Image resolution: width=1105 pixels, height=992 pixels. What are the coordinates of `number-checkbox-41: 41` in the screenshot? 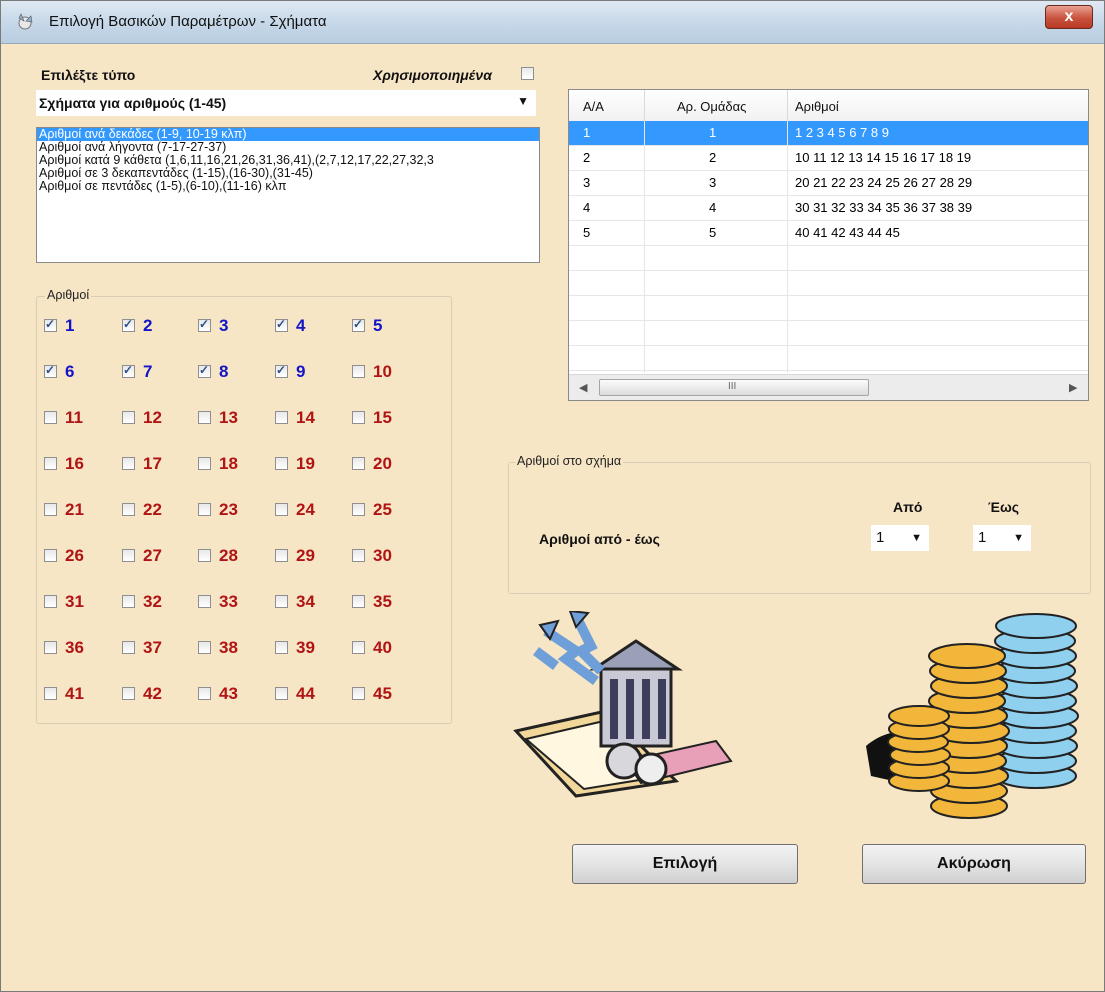 It's located at (75, 694).